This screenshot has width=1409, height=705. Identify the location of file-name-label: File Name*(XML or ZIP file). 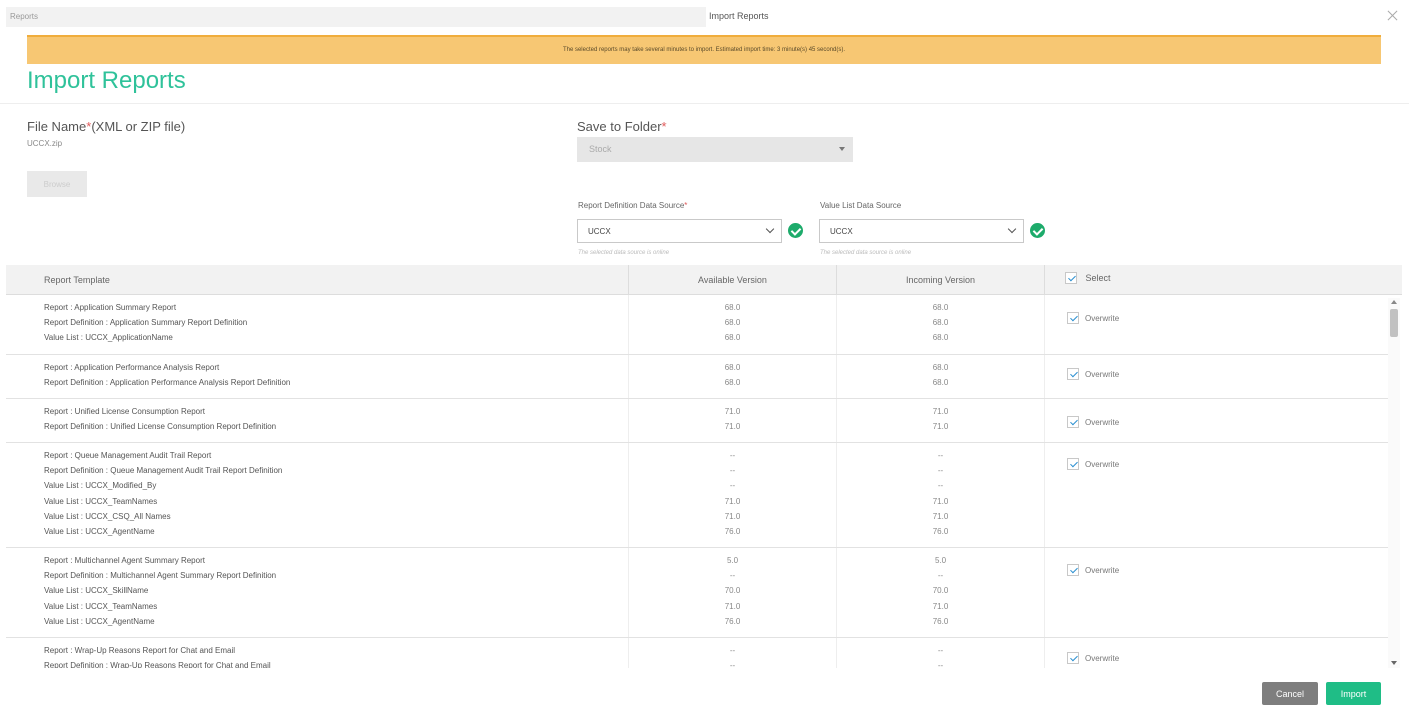
(106, 126).